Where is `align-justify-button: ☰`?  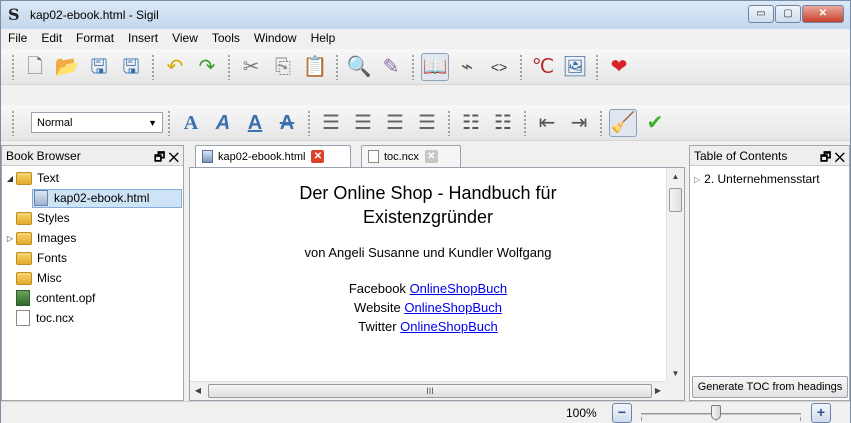
align-justify-button: ☰ is located at coordinates (427, 123).